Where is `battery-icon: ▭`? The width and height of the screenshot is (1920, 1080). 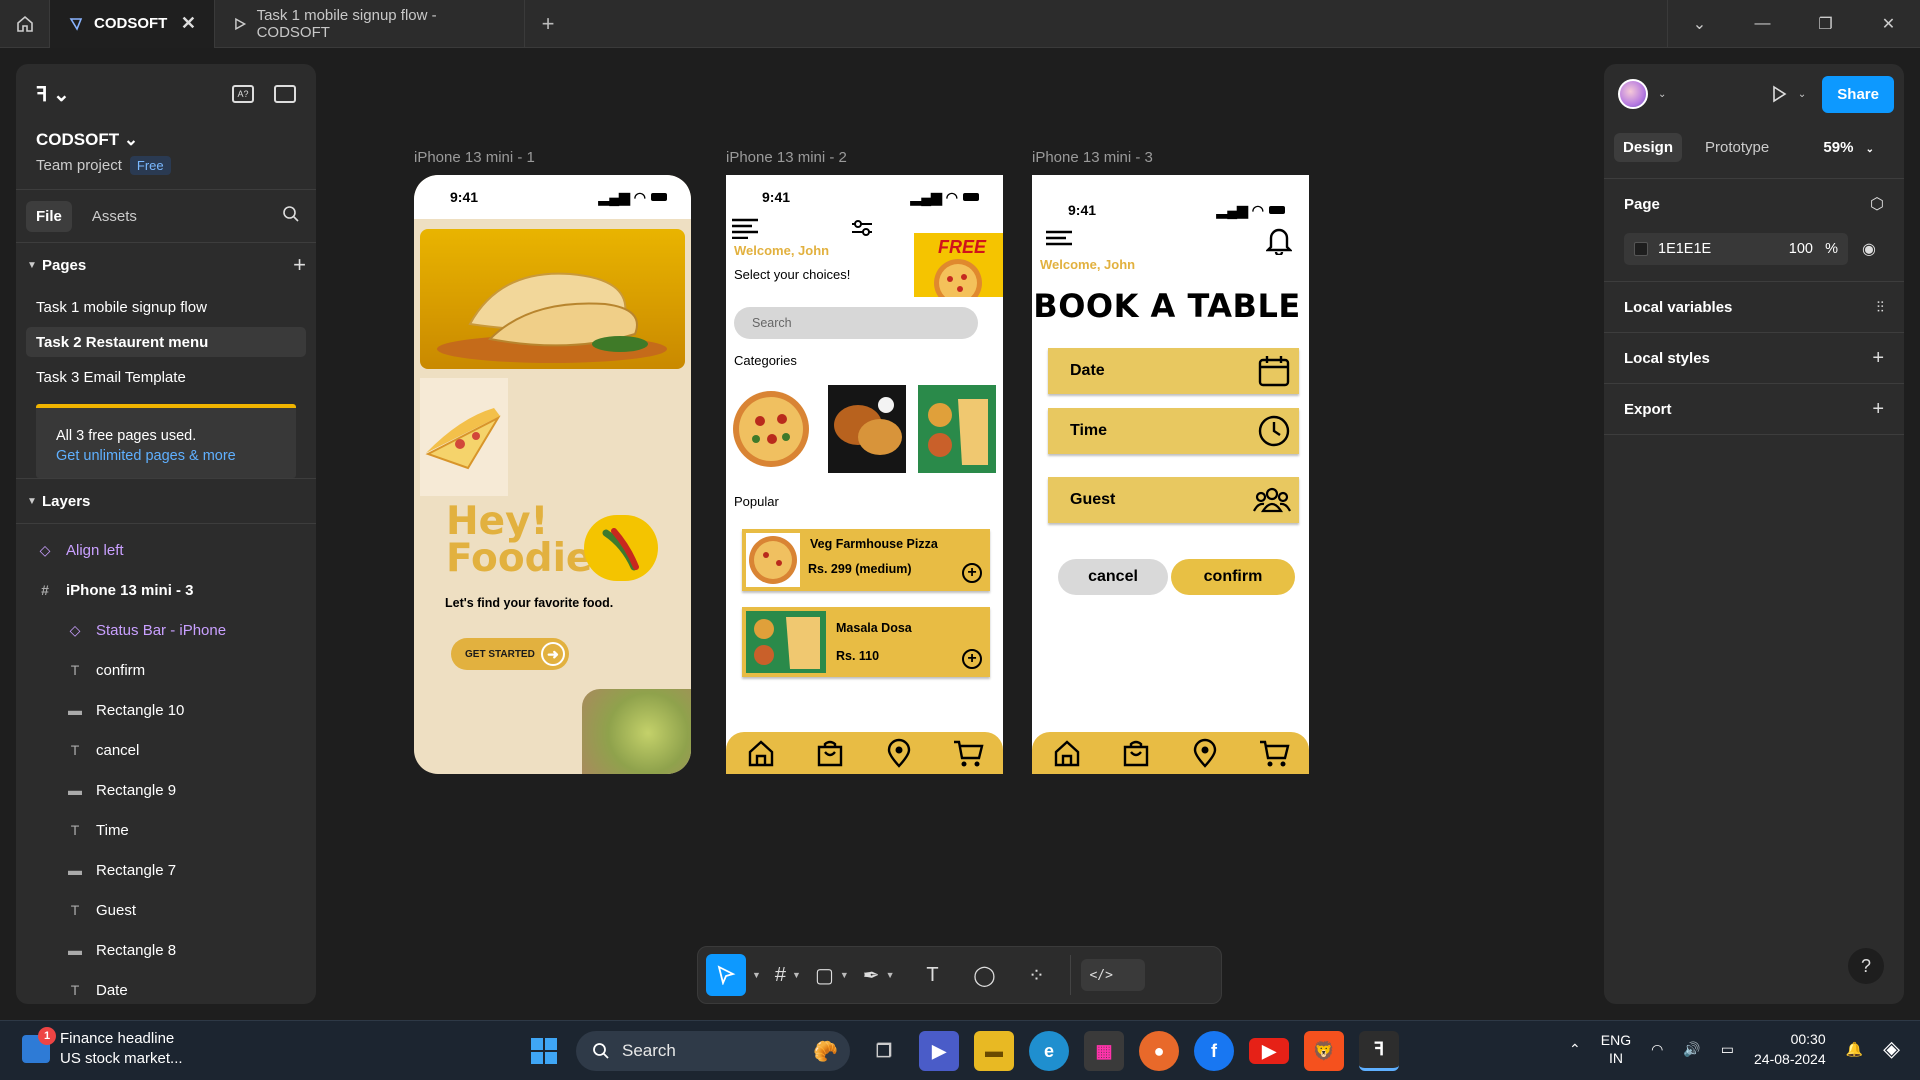
battery-icon: ▭ is located at coordinates (1727, 1049).